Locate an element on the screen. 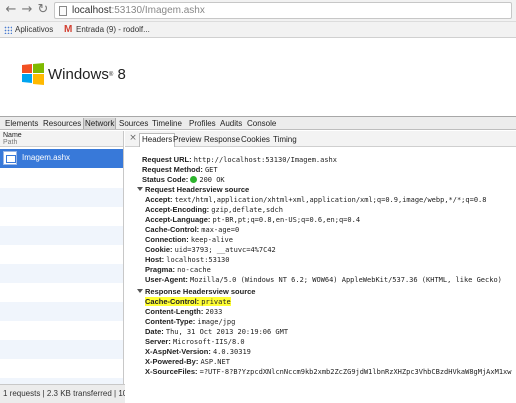  browser-toolbar: ← → ↻ localhost:53130/Imagem.ashx is located at coordinates (258, 11).